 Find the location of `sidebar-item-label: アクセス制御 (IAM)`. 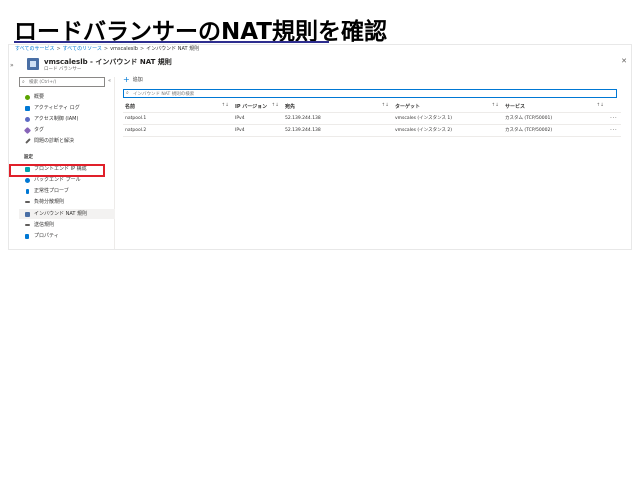

sidebar-item-label: アクセス制御 (IAM) is located at coordinates (56, 119).